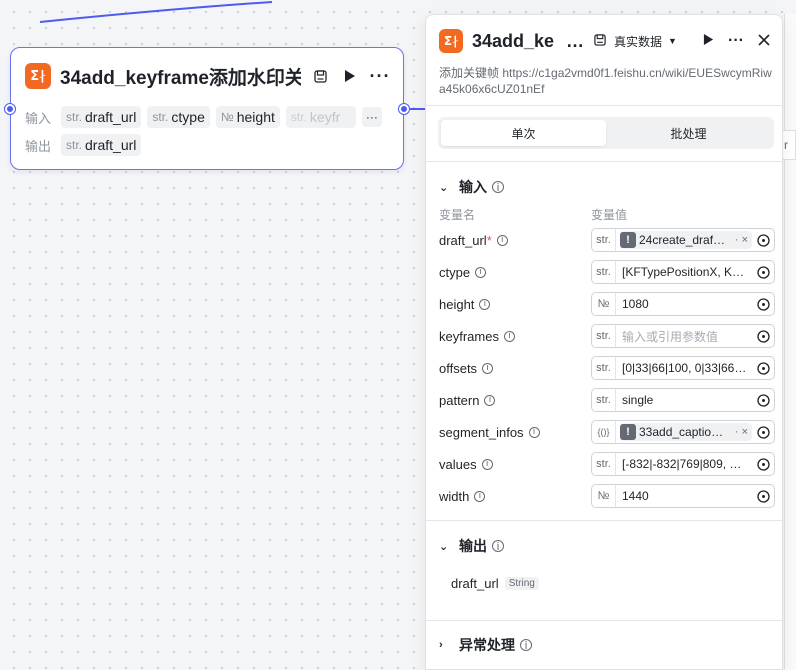  I want to click on column-header-value: 变量值, so click(609, 215).